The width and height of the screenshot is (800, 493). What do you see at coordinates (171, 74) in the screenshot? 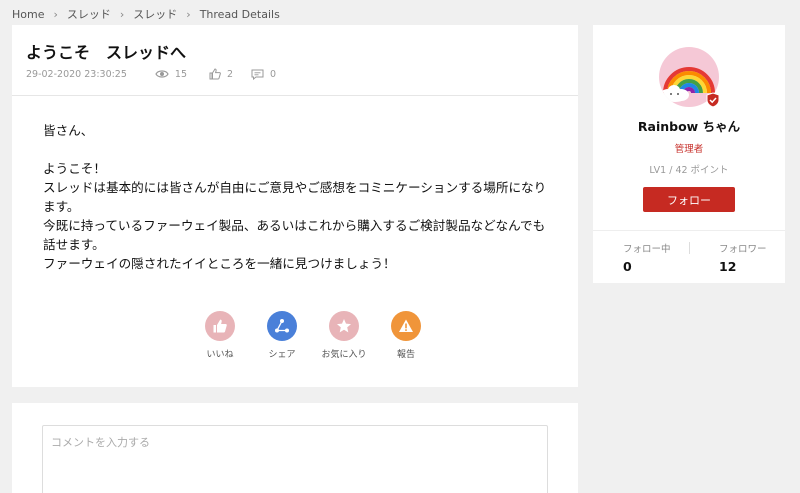
I see `views-stat: 15` at bounding box center [171, 74].